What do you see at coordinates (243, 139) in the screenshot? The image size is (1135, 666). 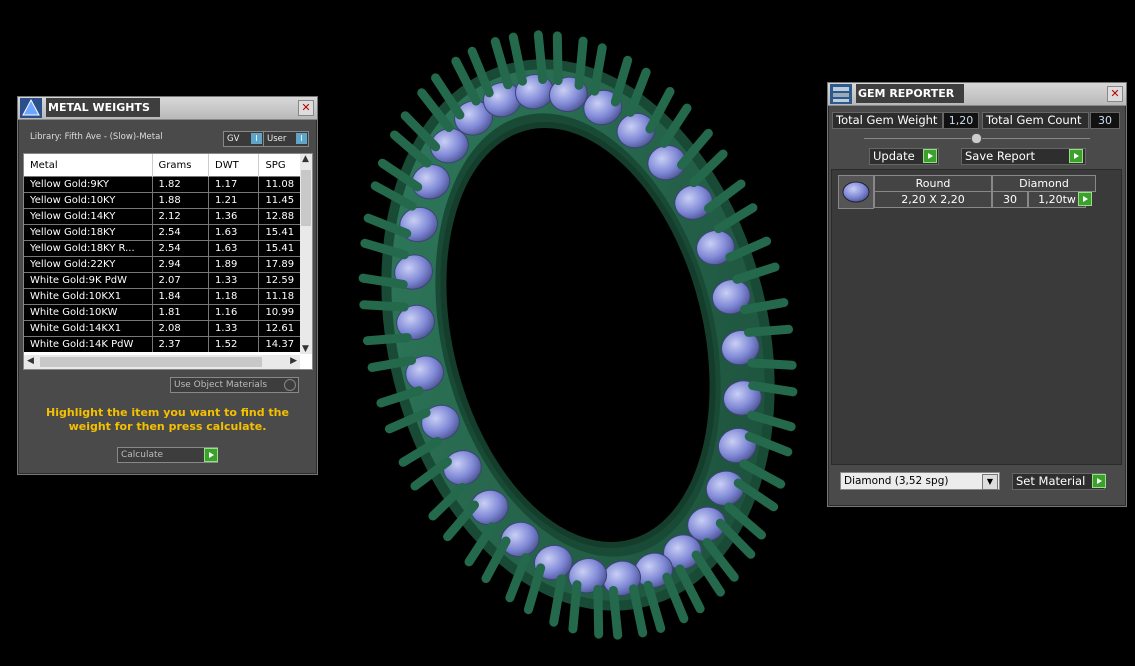 I see `gv-toggle: GV I` at bounding box center [243, 139].